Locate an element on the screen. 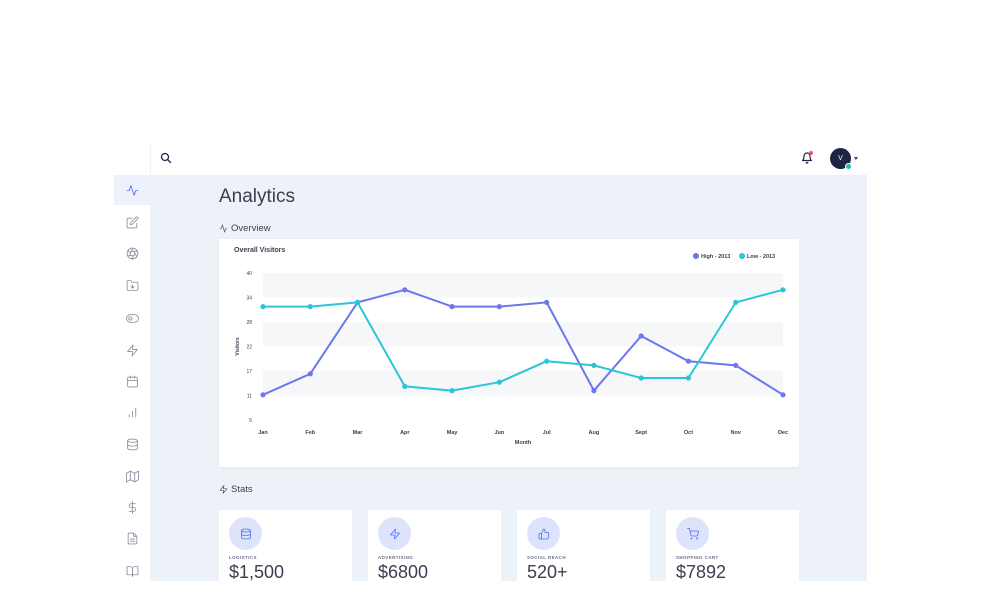 The image size is (983, 590). shopping-cart-icon is located at coordinates (692, 533).